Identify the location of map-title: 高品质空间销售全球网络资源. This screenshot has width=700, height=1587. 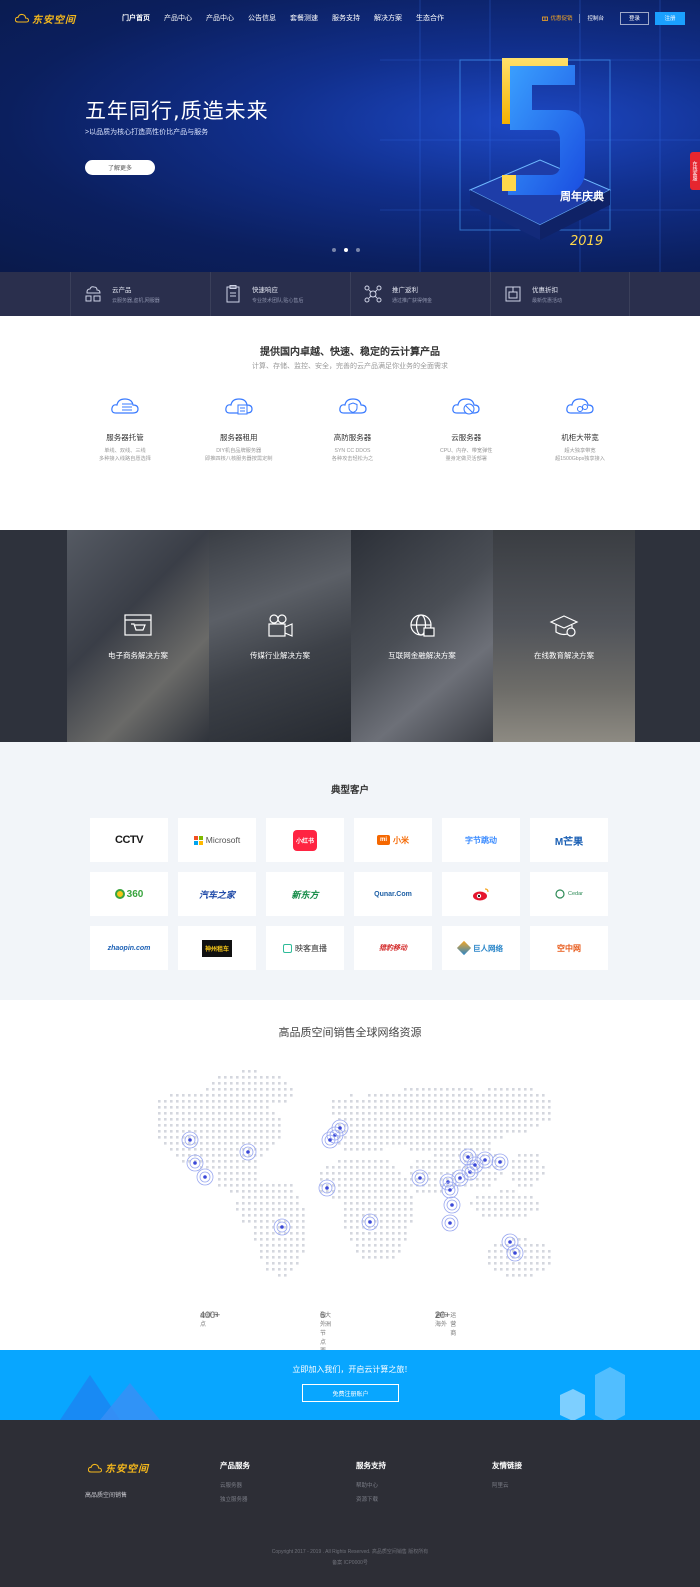
(350, 1032).